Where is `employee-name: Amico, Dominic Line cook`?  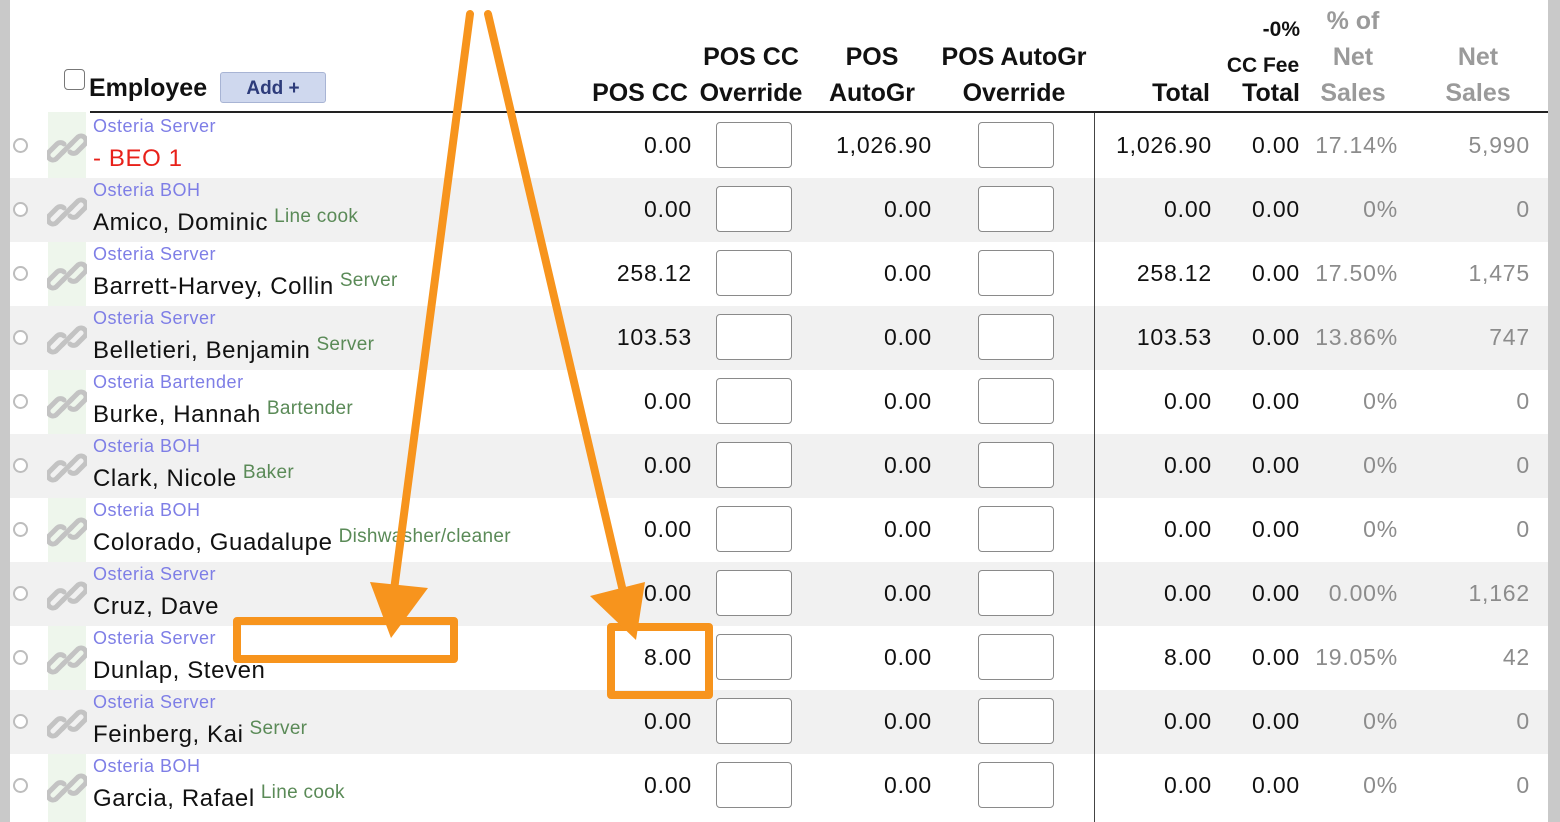
employee-name: Amico, Dominic Line cook is located at coordinates (225, 221).